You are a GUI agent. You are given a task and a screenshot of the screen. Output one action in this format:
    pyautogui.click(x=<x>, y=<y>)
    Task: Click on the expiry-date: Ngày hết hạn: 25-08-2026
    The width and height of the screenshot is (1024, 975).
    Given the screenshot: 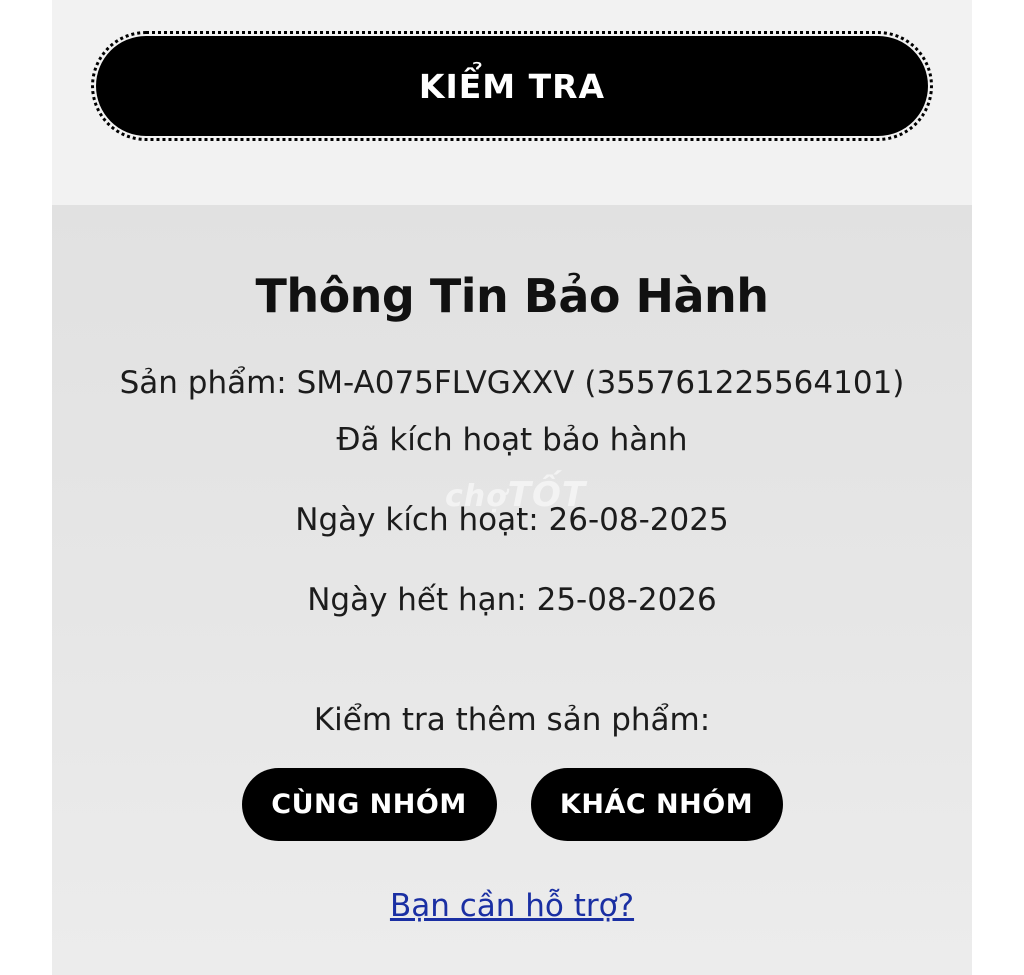 What is the action you would take?
    pyautogui.click(x=512, y=600)
    